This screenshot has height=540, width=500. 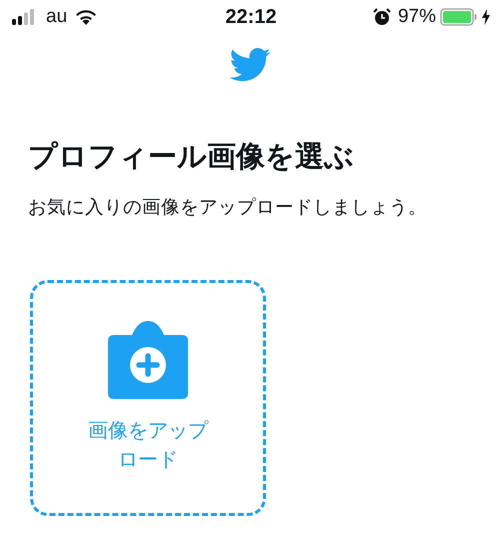 I want to click on charging-bolt-icon, so click(x=486, y=17).